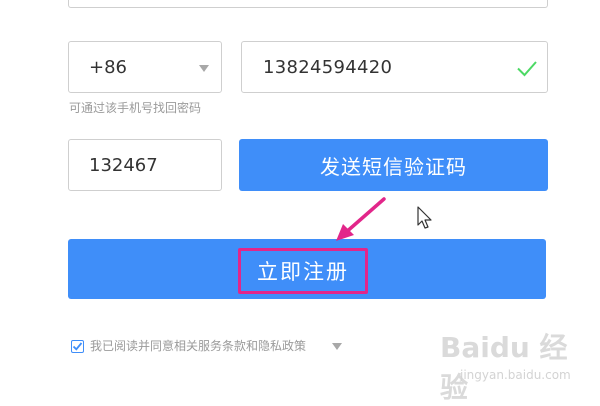 This screenshot has width=600, height=406. Describe the element at coordinates (424, 217) in the screenshot. I see `mouse-cursor-icon` at that location.